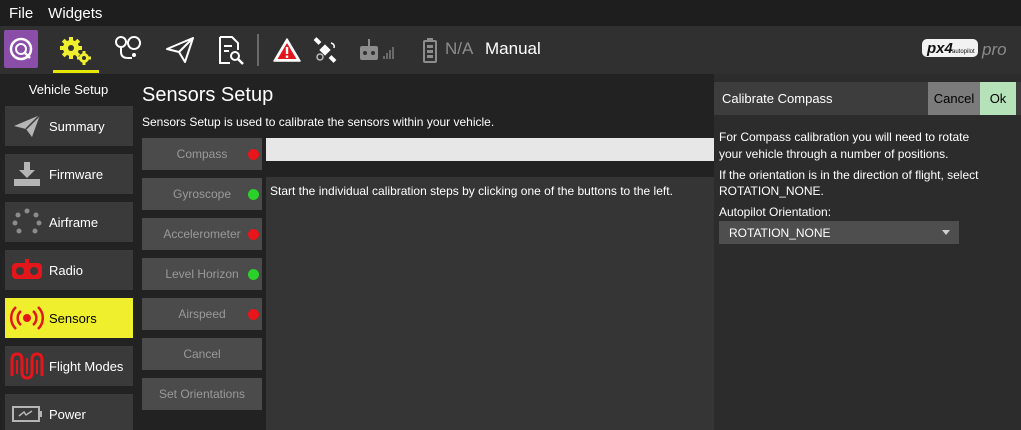 This screenshot has width=1021, height=430. I want to click on autopilot-orientation-select: ROTATION_NONE, so click(839, 232).